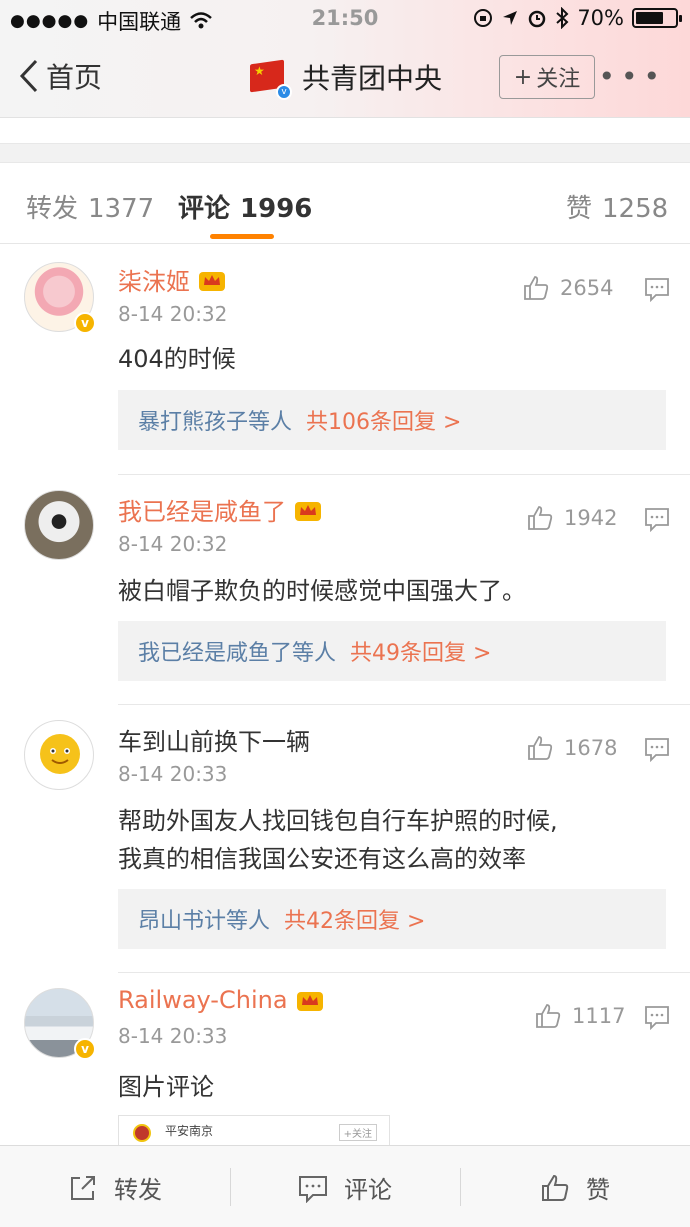 The width and height of the screenshot is (690, 1227). What do you see at coordinates (52, 209) in the screenshot?
I see `tab-reposts-label: 转发` at bounding box center [52, 209].